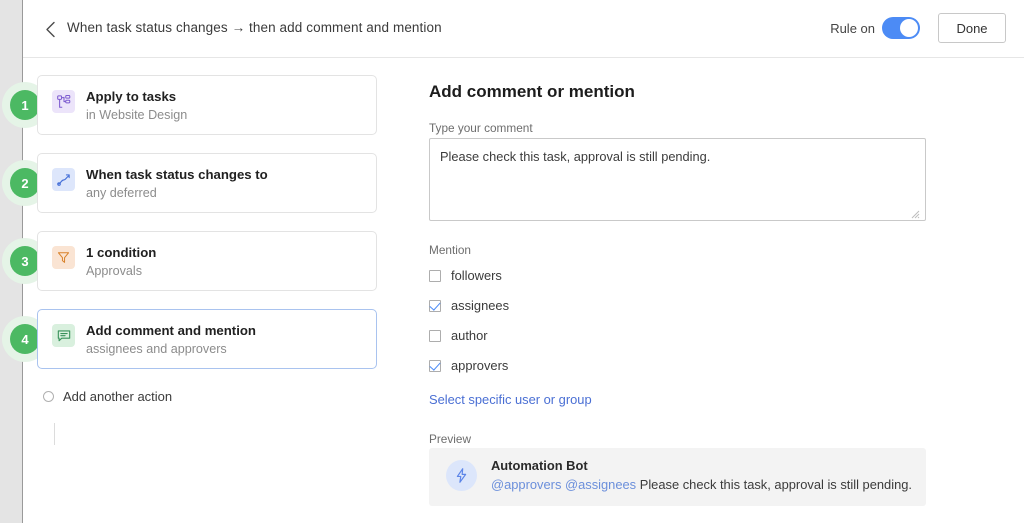 Image resolution: width=1024 pixels, height=523 pixels. Describe the element at coordinates (207, 183) in the screenshot. I see `step-card-status-trigger: When task status changes to any deferred` at that location.